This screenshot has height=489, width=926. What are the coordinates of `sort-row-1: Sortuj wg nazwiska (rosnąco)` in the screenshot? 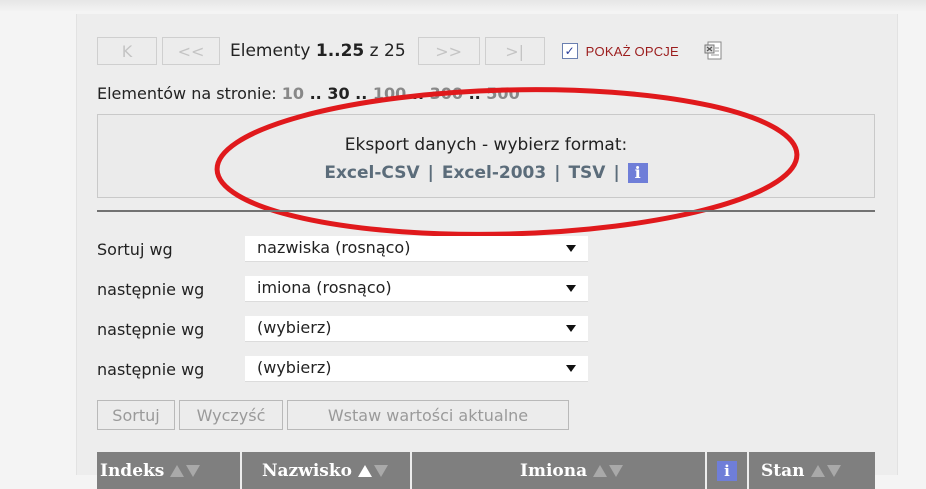 It's located at (342, 249).